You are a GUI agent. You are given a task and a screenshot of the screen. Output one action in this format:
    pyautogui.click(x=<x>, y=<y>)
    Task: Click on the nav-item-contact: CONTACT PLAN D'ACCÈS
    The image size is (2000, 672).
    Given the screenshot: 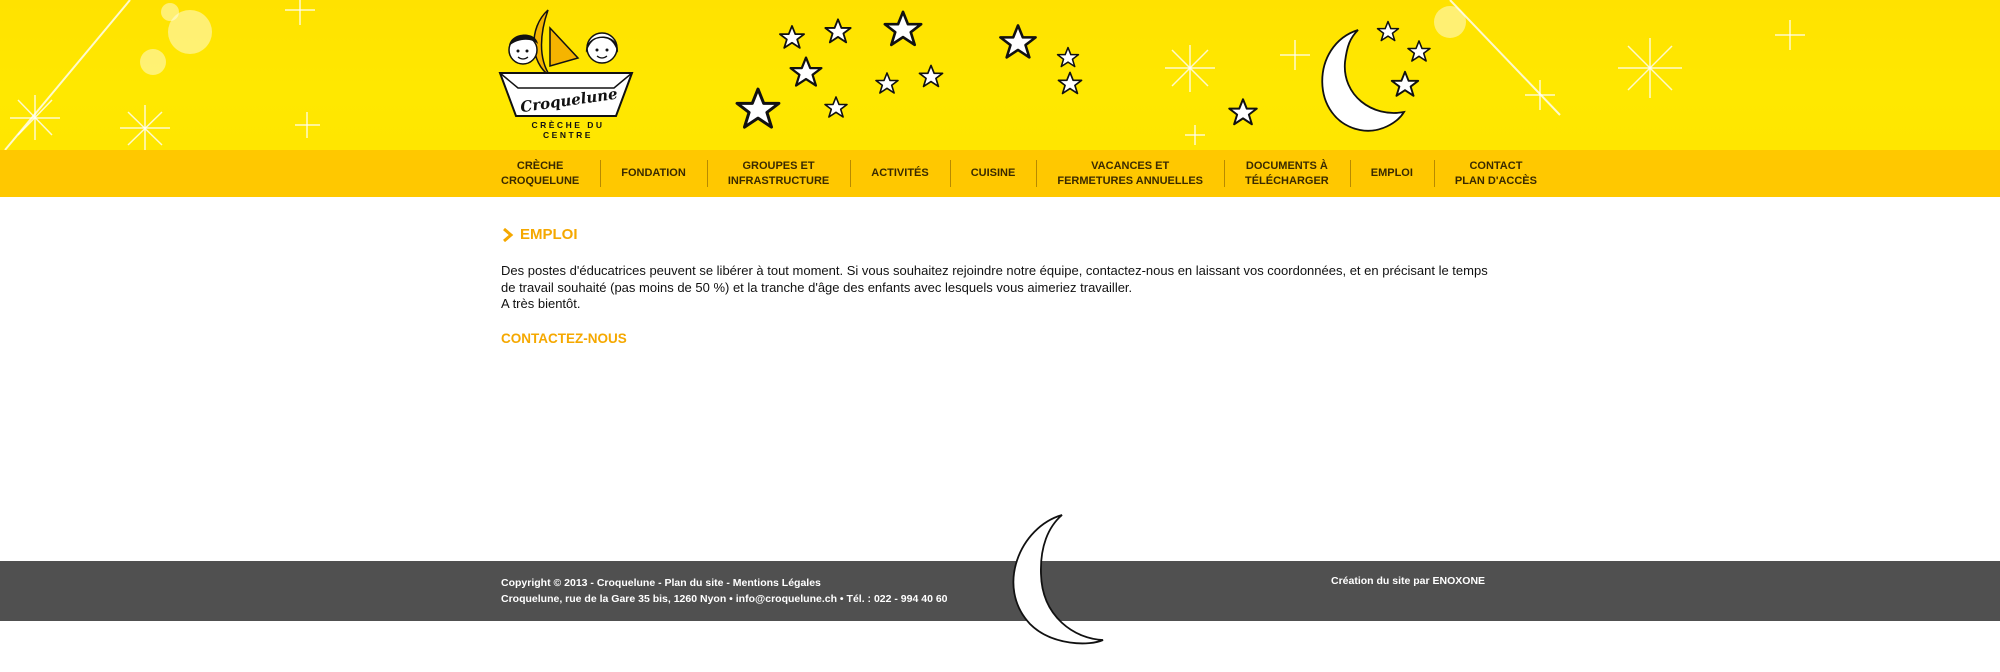 What is the action you would take?
    pyautogui.click(x=1495, y=173)
    